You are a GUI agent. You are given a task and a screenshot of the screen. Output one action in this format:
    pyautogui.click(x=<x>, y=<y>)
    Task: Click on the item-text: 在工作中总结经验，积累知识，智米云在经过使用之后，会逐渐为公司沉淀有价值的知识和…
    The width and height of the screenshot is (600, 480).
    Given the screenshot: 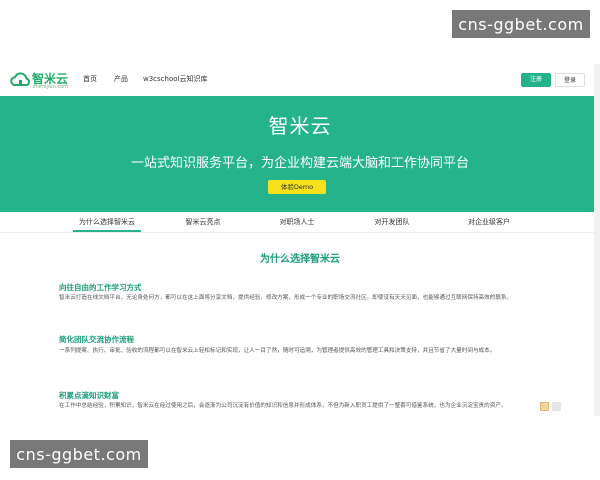 What is the action you would take?
    pyautogui.click(x=283, y=406)
    